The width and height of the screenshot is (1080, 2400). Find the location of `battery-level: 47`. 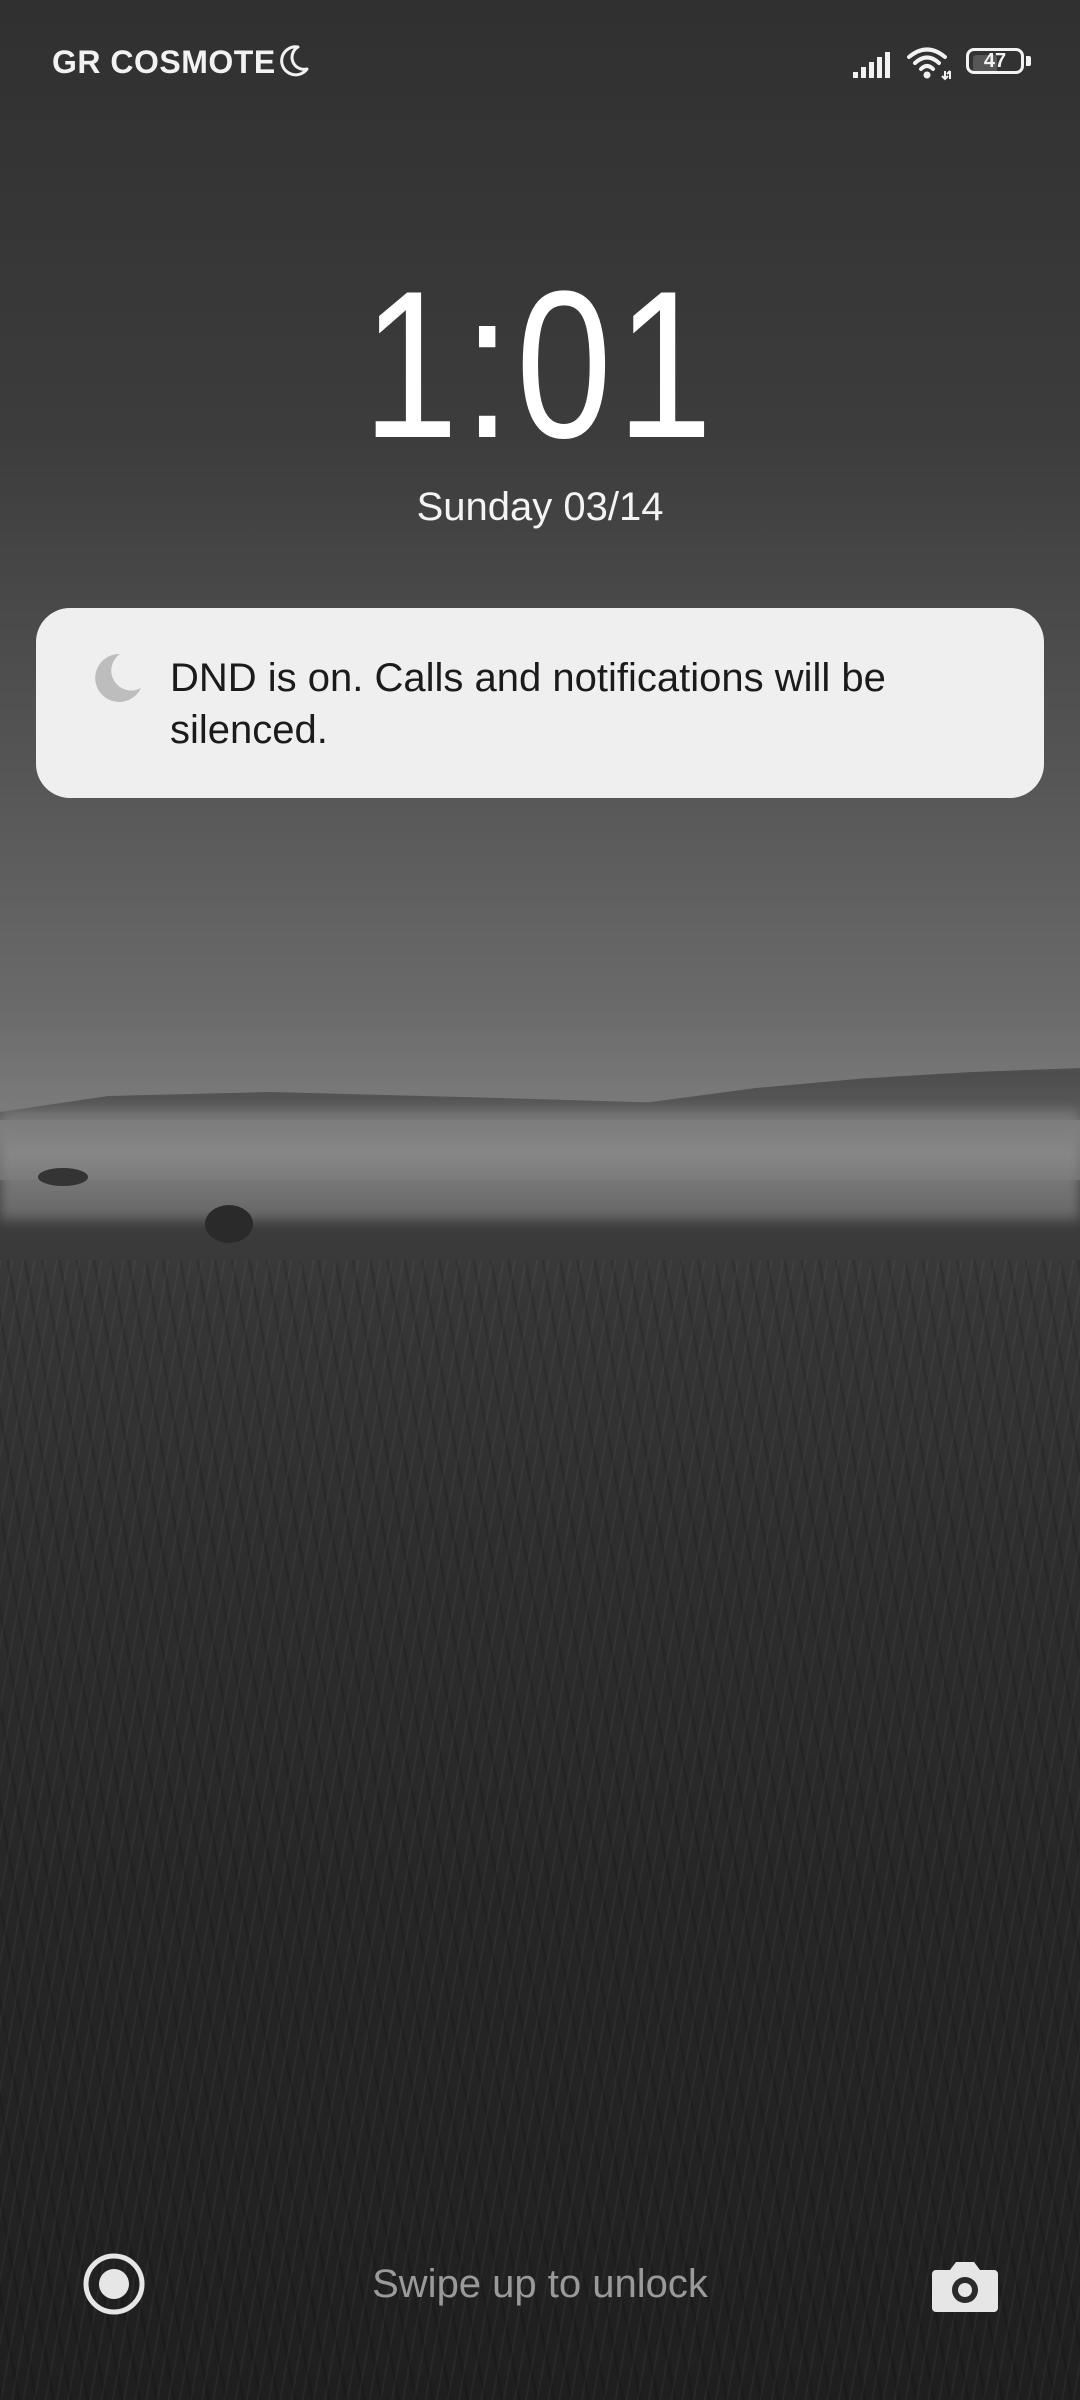

battery-level: 47 is located at coordinates (995, 61).